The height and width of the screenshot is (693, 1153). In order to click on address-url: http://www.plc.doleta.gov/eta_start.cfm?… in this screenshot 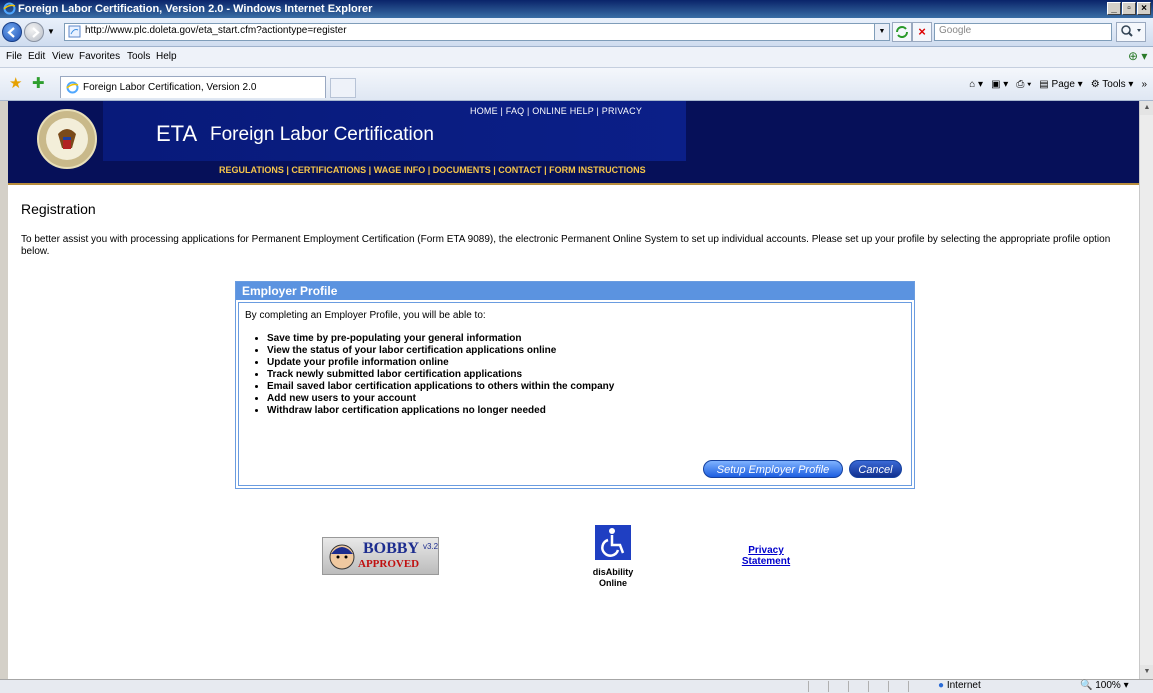, I will do `click(216, 30)`.